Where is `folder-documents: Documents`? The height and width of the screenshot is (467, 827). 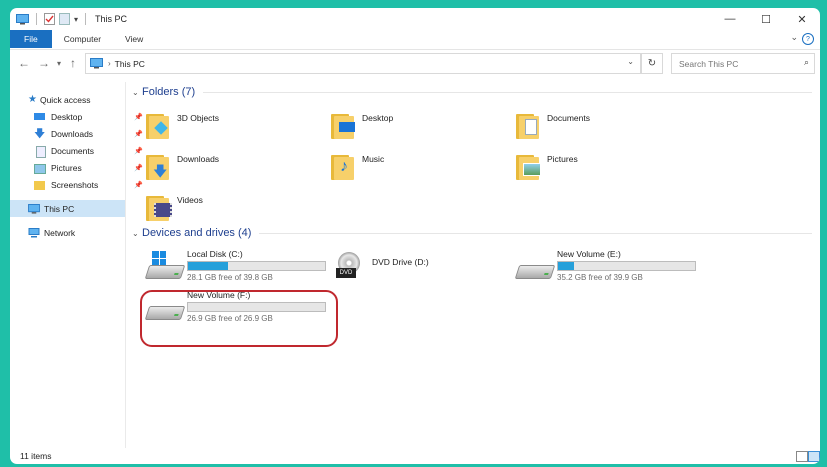 folder-documents: Documents is located at coordinates (605, 128).